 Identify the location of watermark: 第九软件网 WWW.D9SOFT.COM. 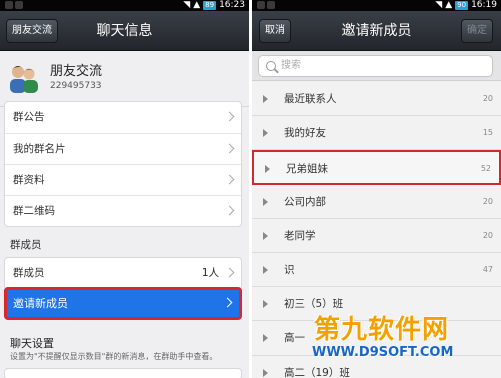
(400, 343).